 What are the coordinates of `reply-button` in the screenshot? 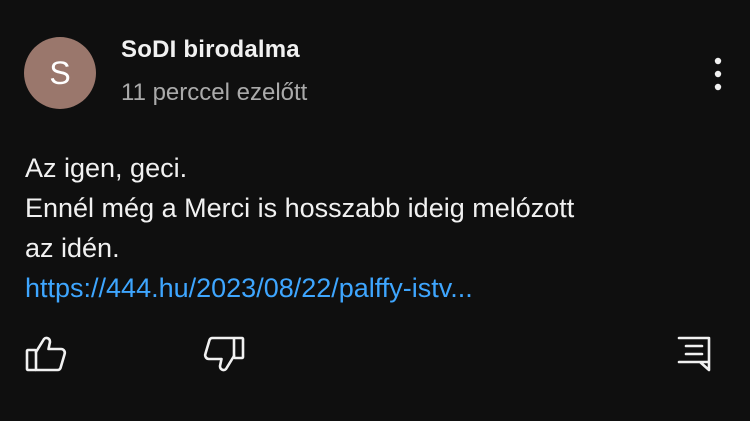 It's located at (694, 354).